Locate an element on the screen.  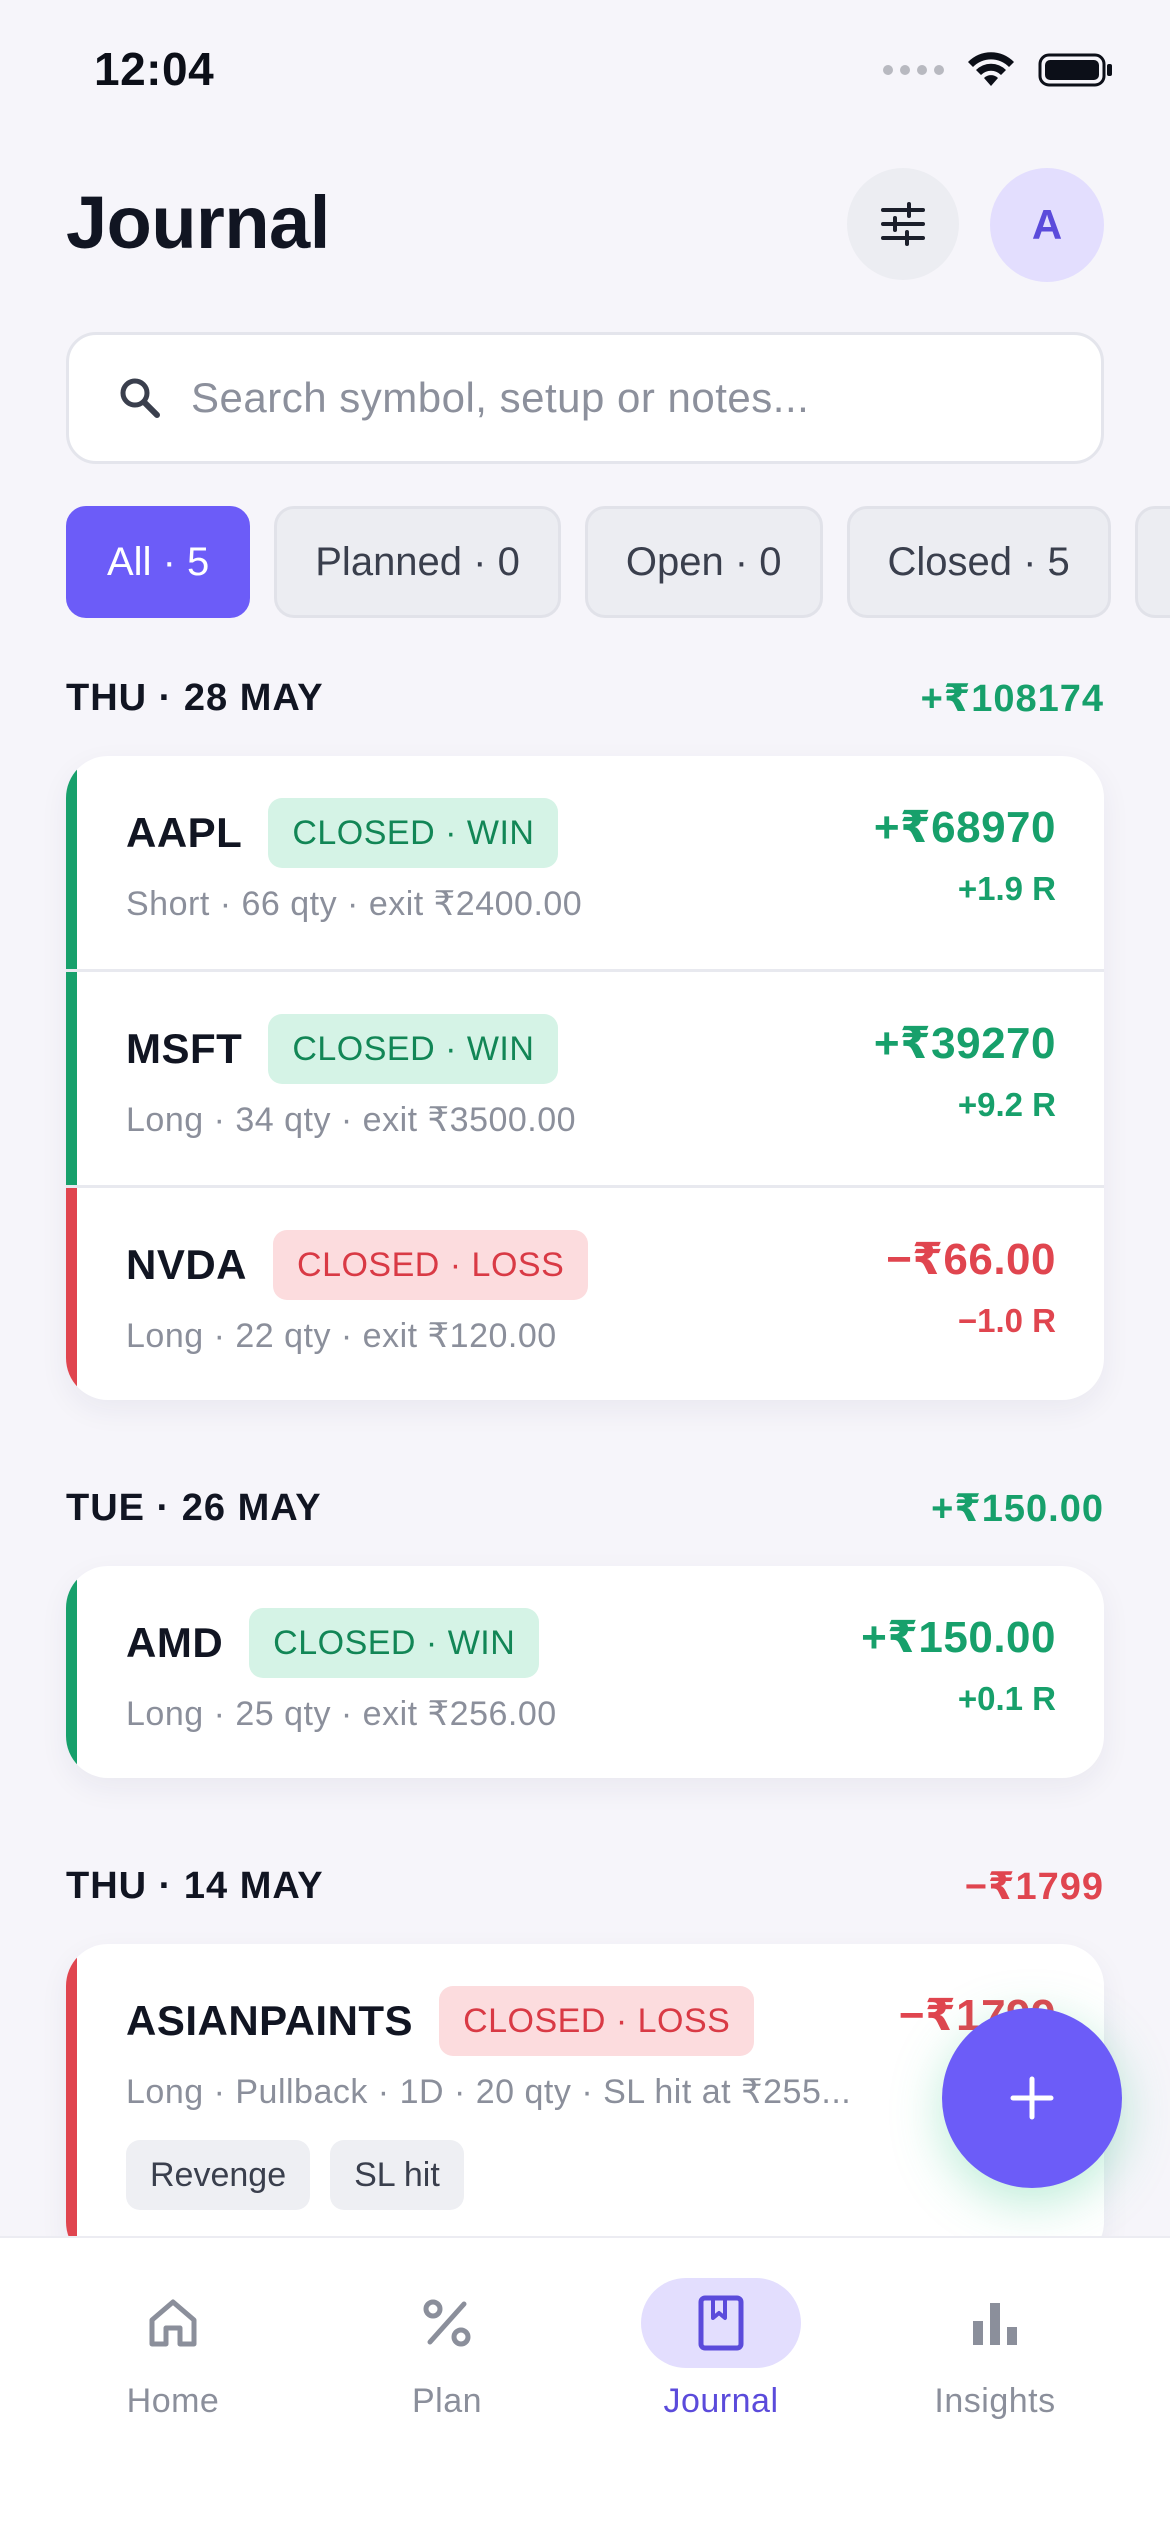
trade-pnl: +₹68970 is located at coordinates (964, 827).